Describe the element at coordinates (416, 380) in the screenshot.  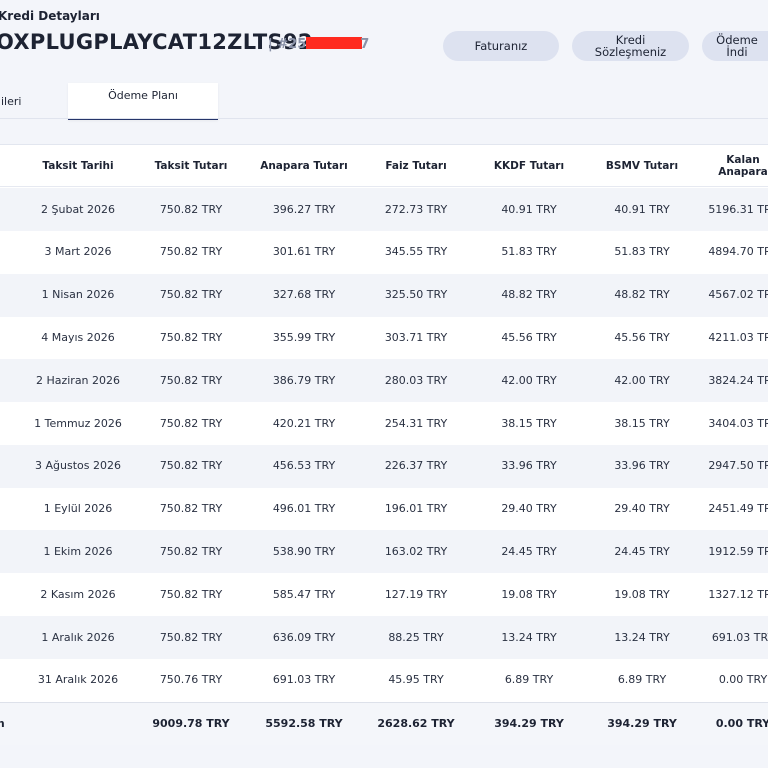
I see `cell-interest-amount: 280.03 TRY` at that location.